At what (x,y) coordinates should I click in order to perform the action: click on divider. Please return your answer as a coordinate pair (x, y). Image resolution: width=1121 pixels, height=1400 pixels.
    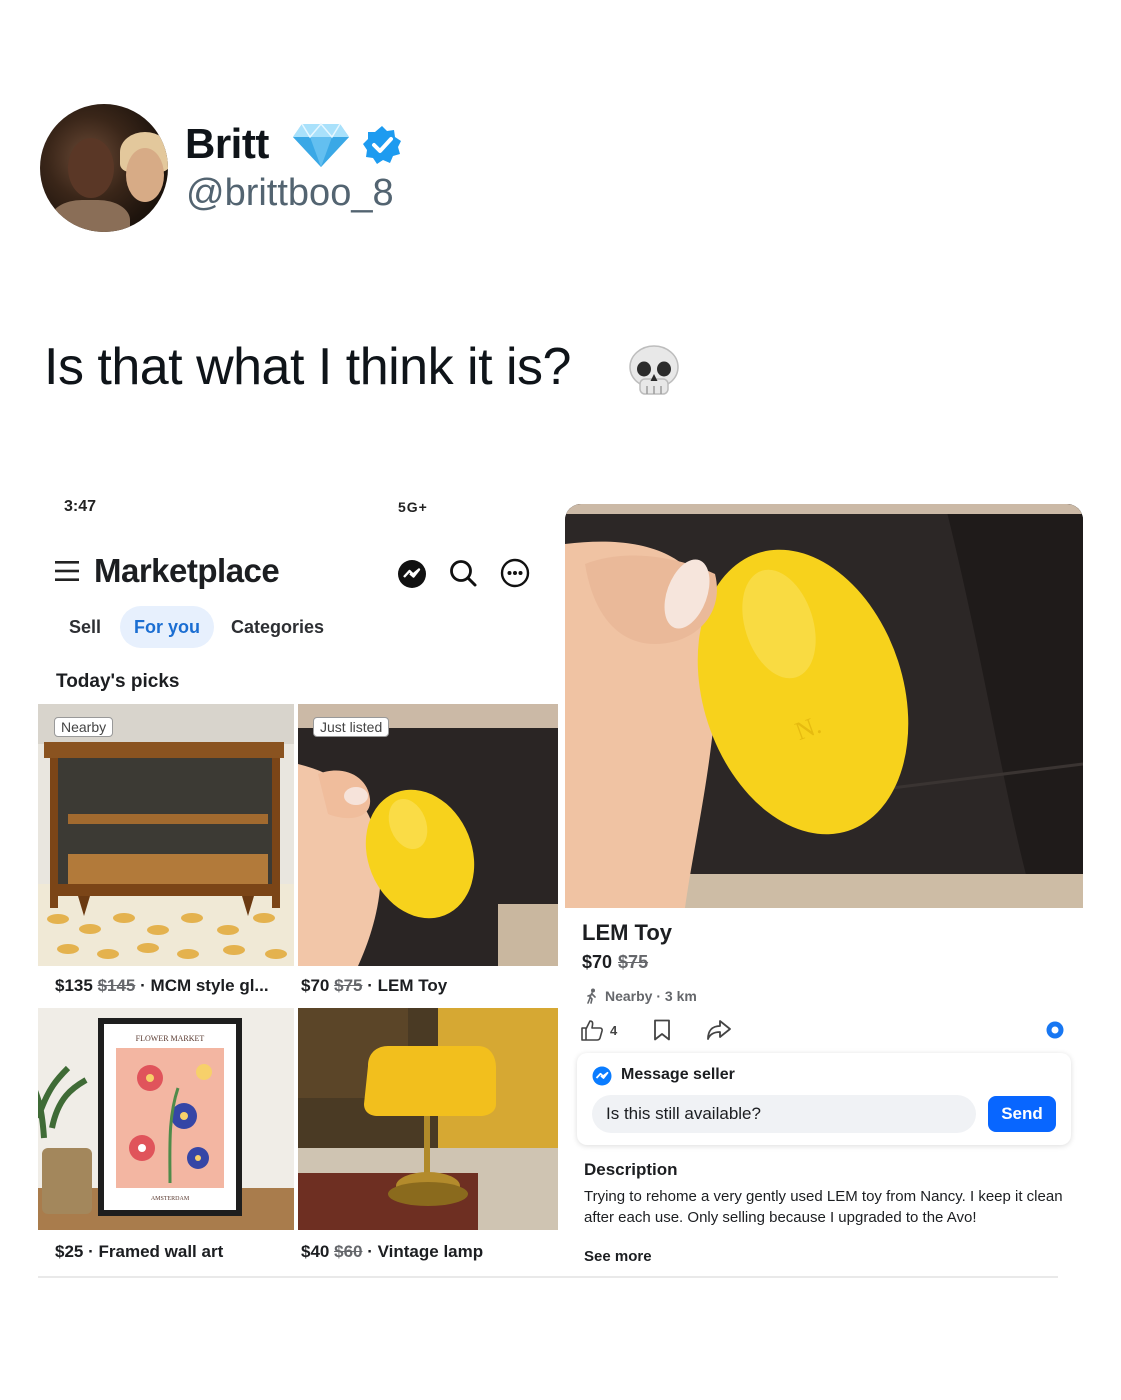
    Looking at the image, I should click on (548, 1277).